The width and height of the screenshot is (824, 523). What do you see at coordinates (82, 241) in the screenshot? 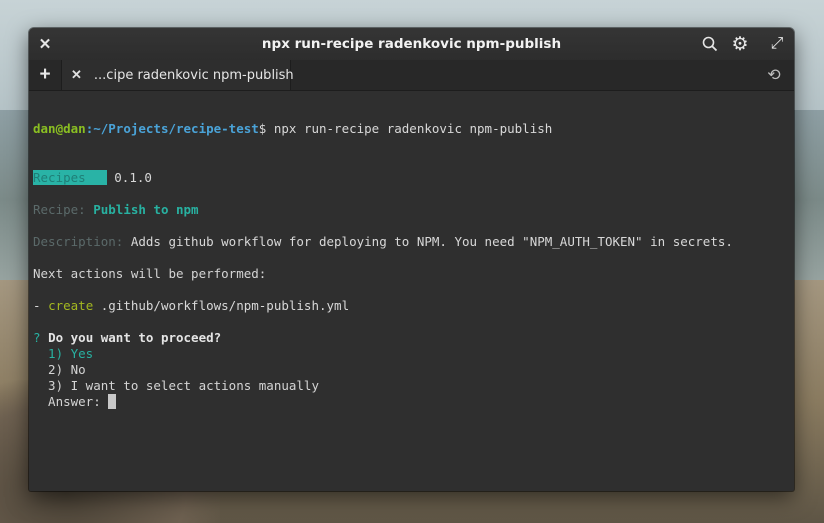
I see `description-key: Description:` at bounding box center [82, 241].